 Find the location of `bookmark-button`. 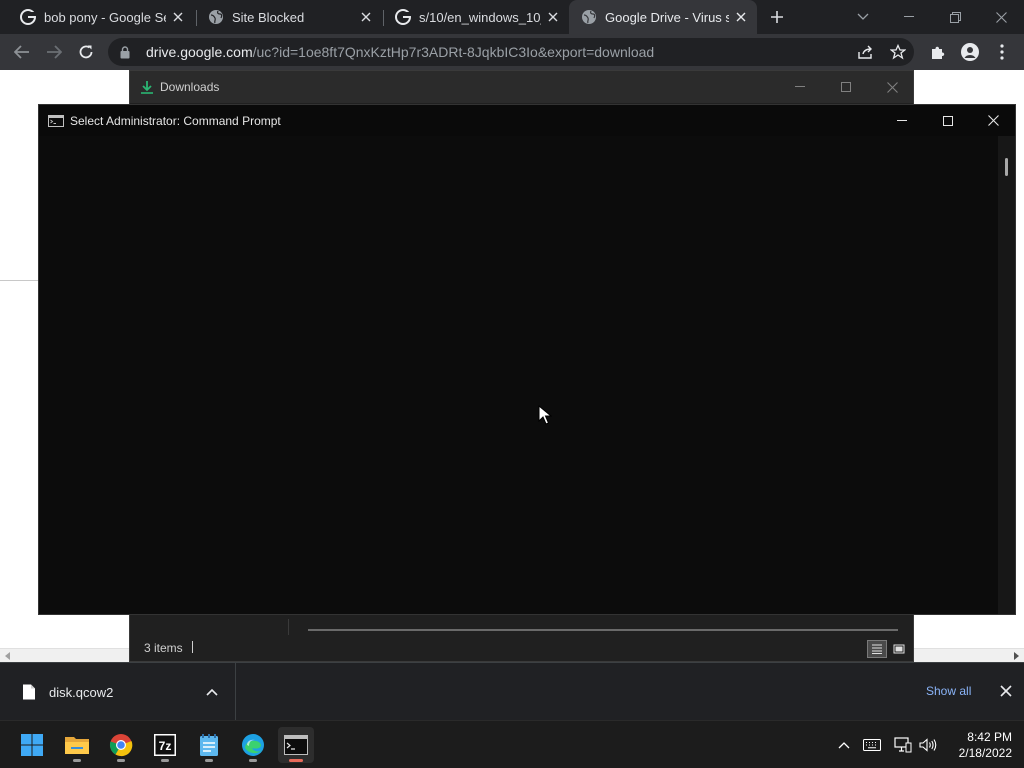

bookmark-button is located at coordinates (898, 52).